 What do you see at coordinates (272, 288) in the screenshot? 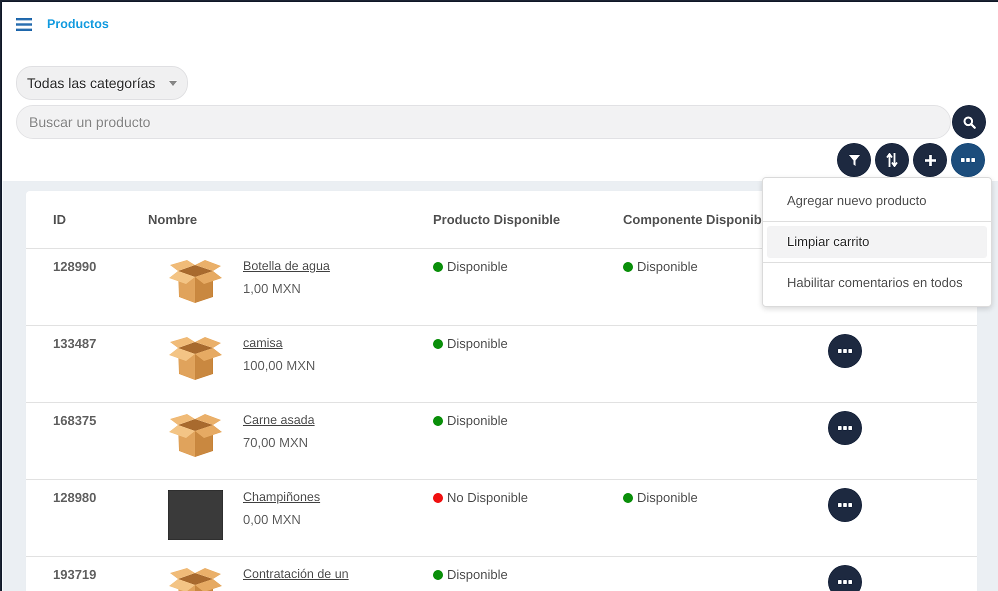
I see `price-text: 1,00 MXN` at bounding box center [272, 288].